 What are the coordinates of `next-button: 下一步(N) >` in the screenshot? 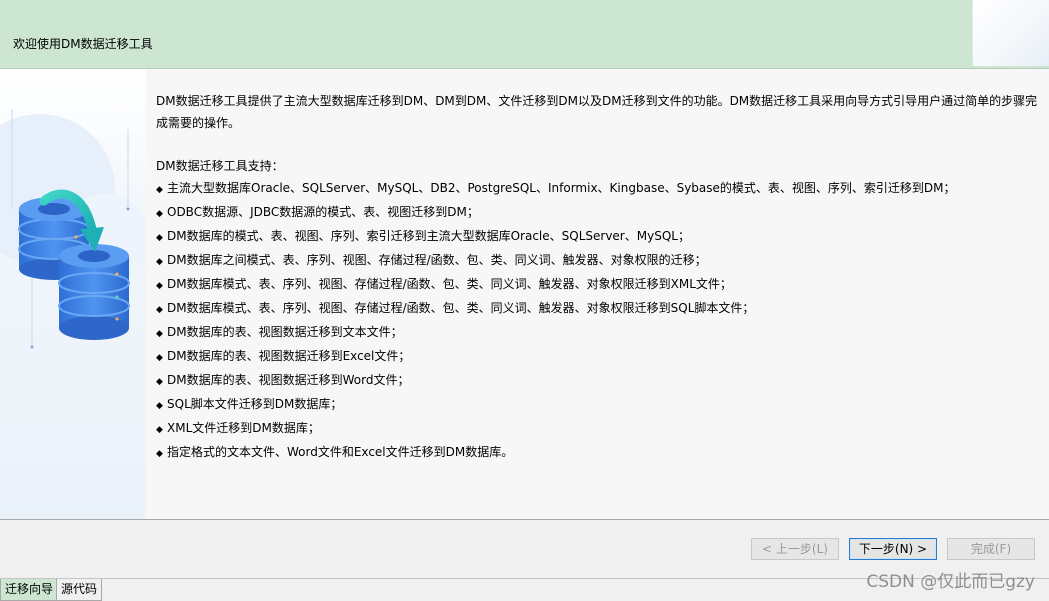 It's located at (893, 549).